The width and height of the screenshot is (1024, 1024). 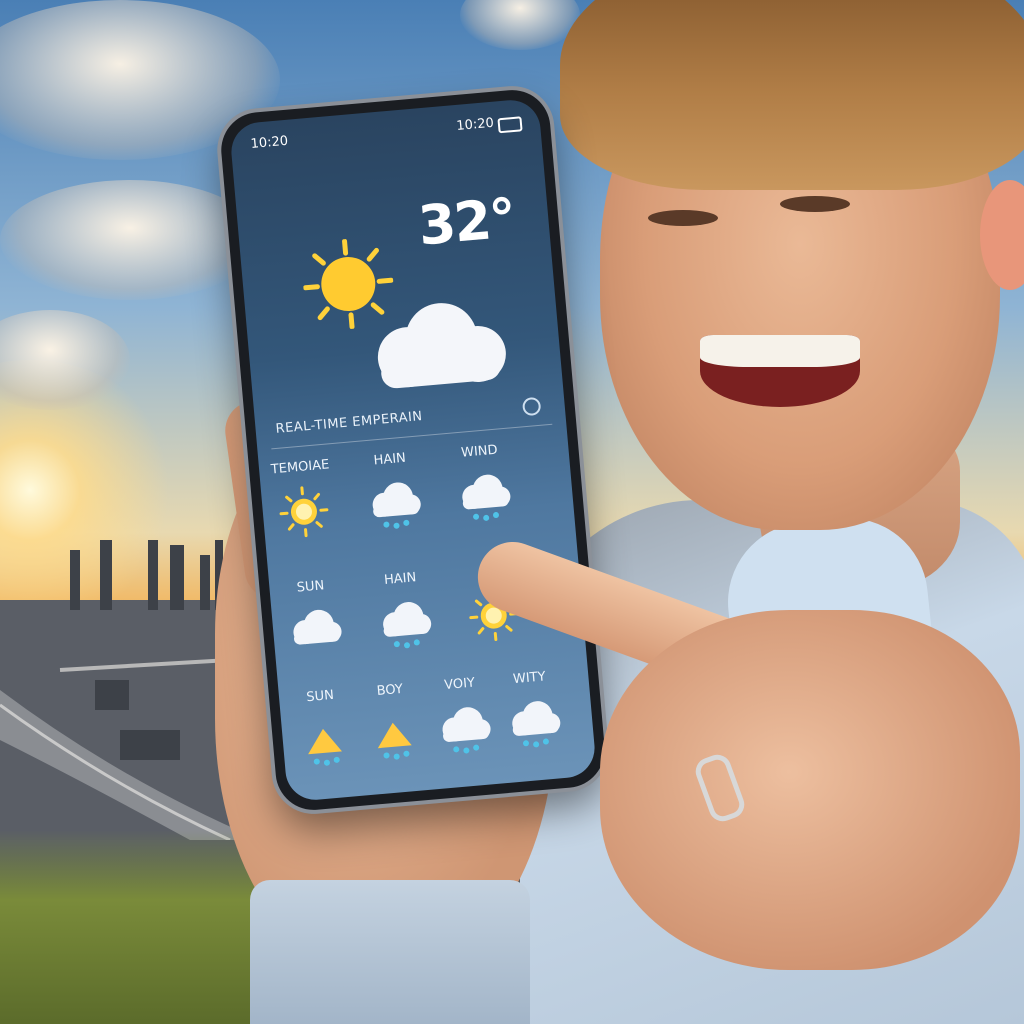 What do you see at coordinates (510, 125) in the screenshot?
I see `battery-icon` at bounding box center [510, 125].